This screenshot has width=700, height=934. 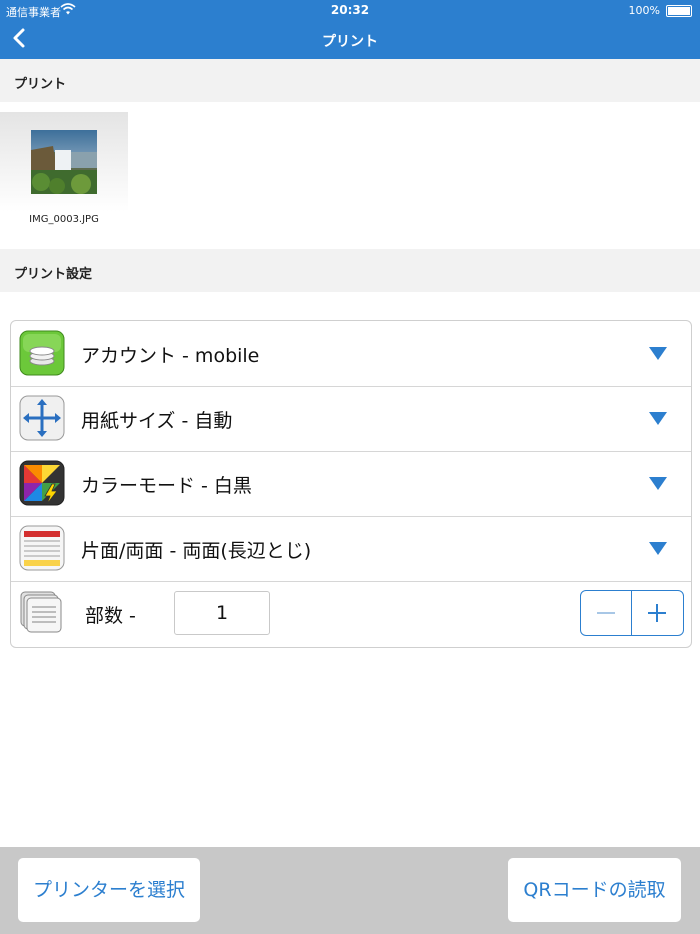 I want to click on color-mode-label: カラーモード - 白黒, so click(x=166, y=486).